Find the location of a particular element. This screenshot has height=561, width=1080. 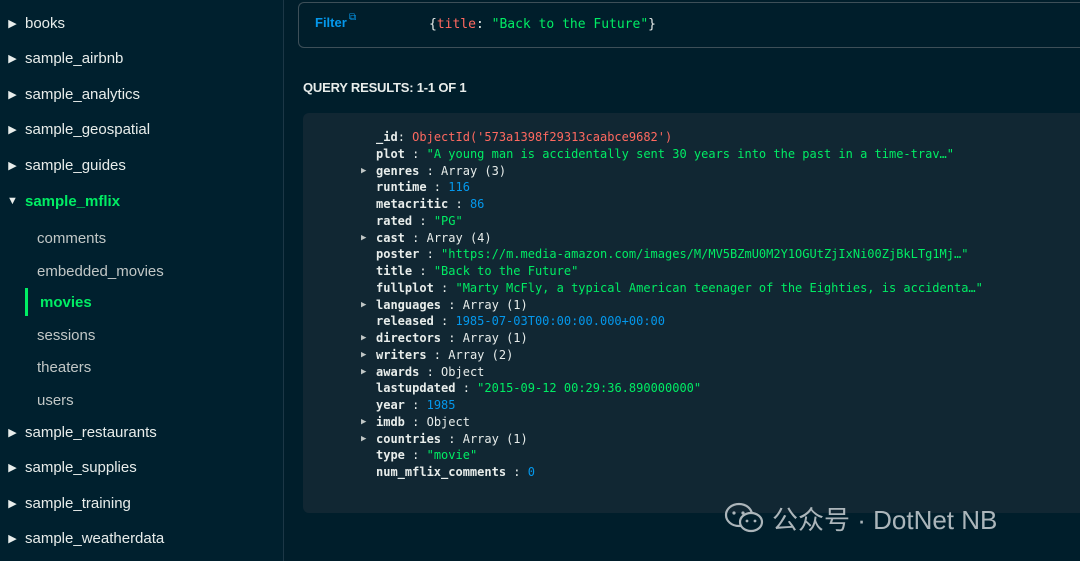

field-name: released is located at coordinates (405, 321).